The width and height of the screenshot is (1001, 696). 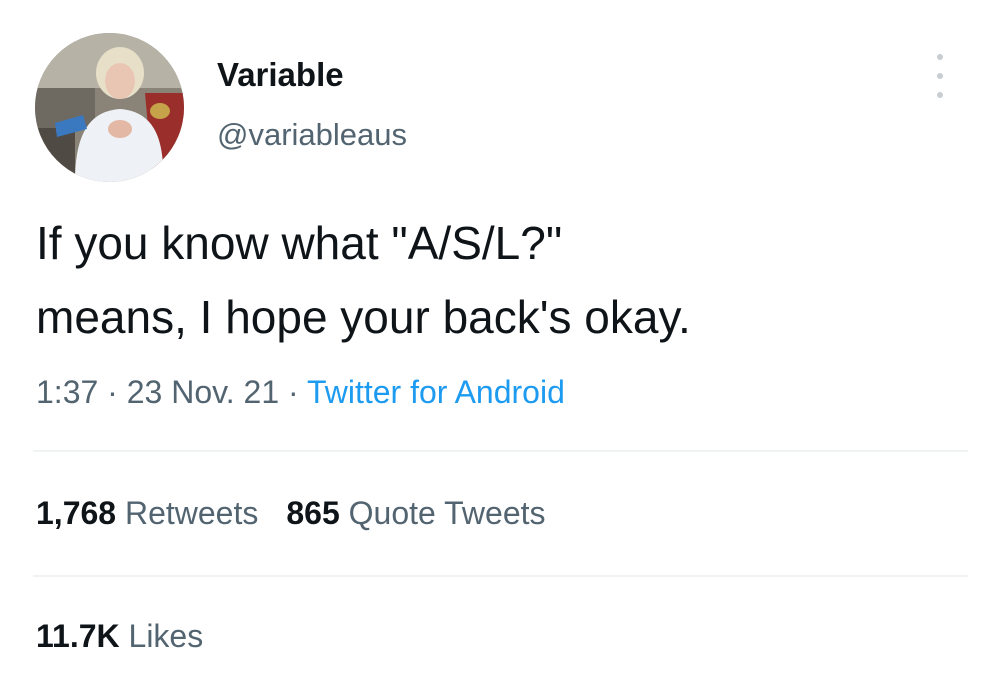 I want to click on likes-count: 11.7K, so click(x=78, y=636).